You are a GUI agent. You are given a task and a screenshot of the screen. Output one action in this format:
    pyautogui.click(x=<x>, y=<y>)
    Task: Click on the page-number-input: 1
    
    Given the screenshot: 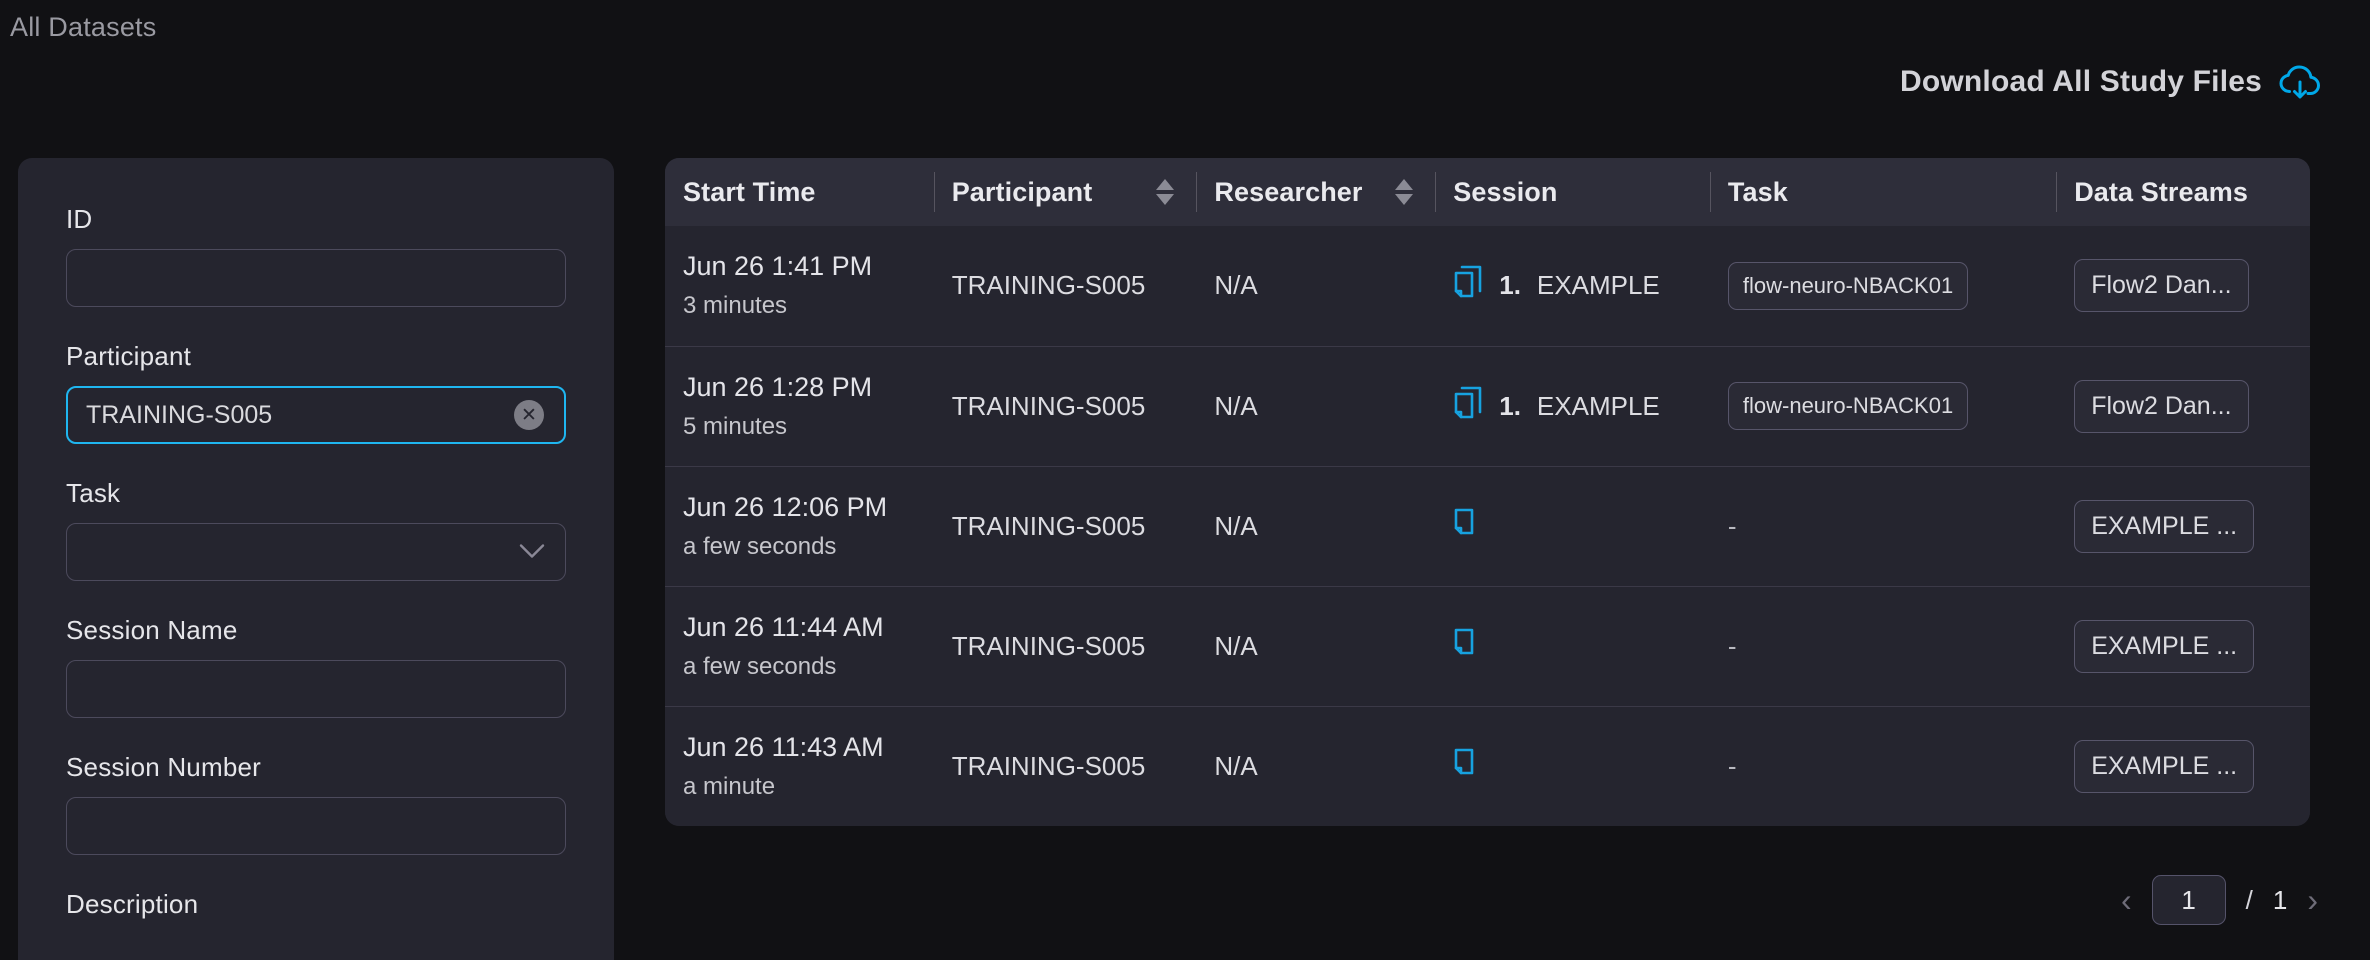 What is the action you would take?
    pyautogui.click(x=2188, y=900)
    